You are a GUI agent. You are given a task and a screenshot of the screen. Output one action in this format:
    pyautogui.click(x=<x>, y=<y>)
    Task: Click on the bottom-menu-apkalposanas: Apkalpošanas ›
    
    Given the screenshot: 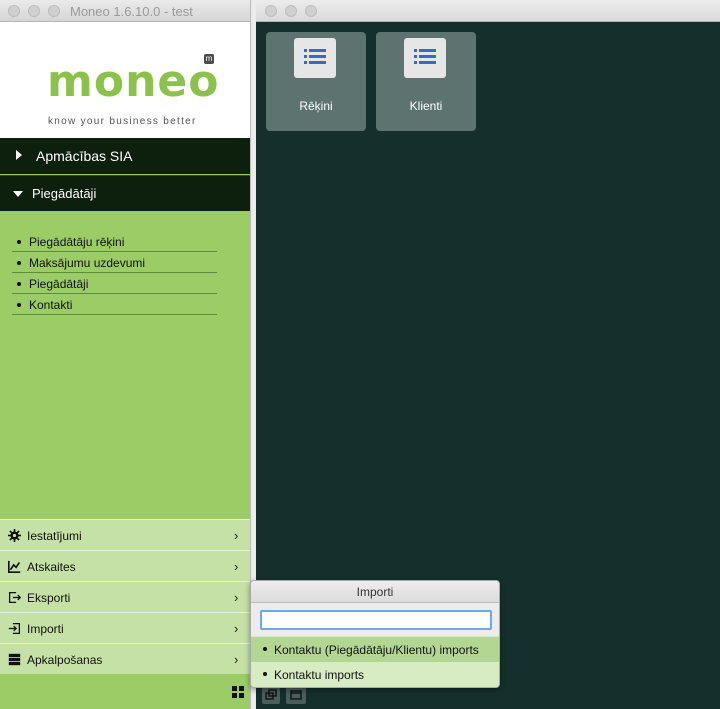 What is the action you would take?
    pyautogui.click(x=125, y=658)
    